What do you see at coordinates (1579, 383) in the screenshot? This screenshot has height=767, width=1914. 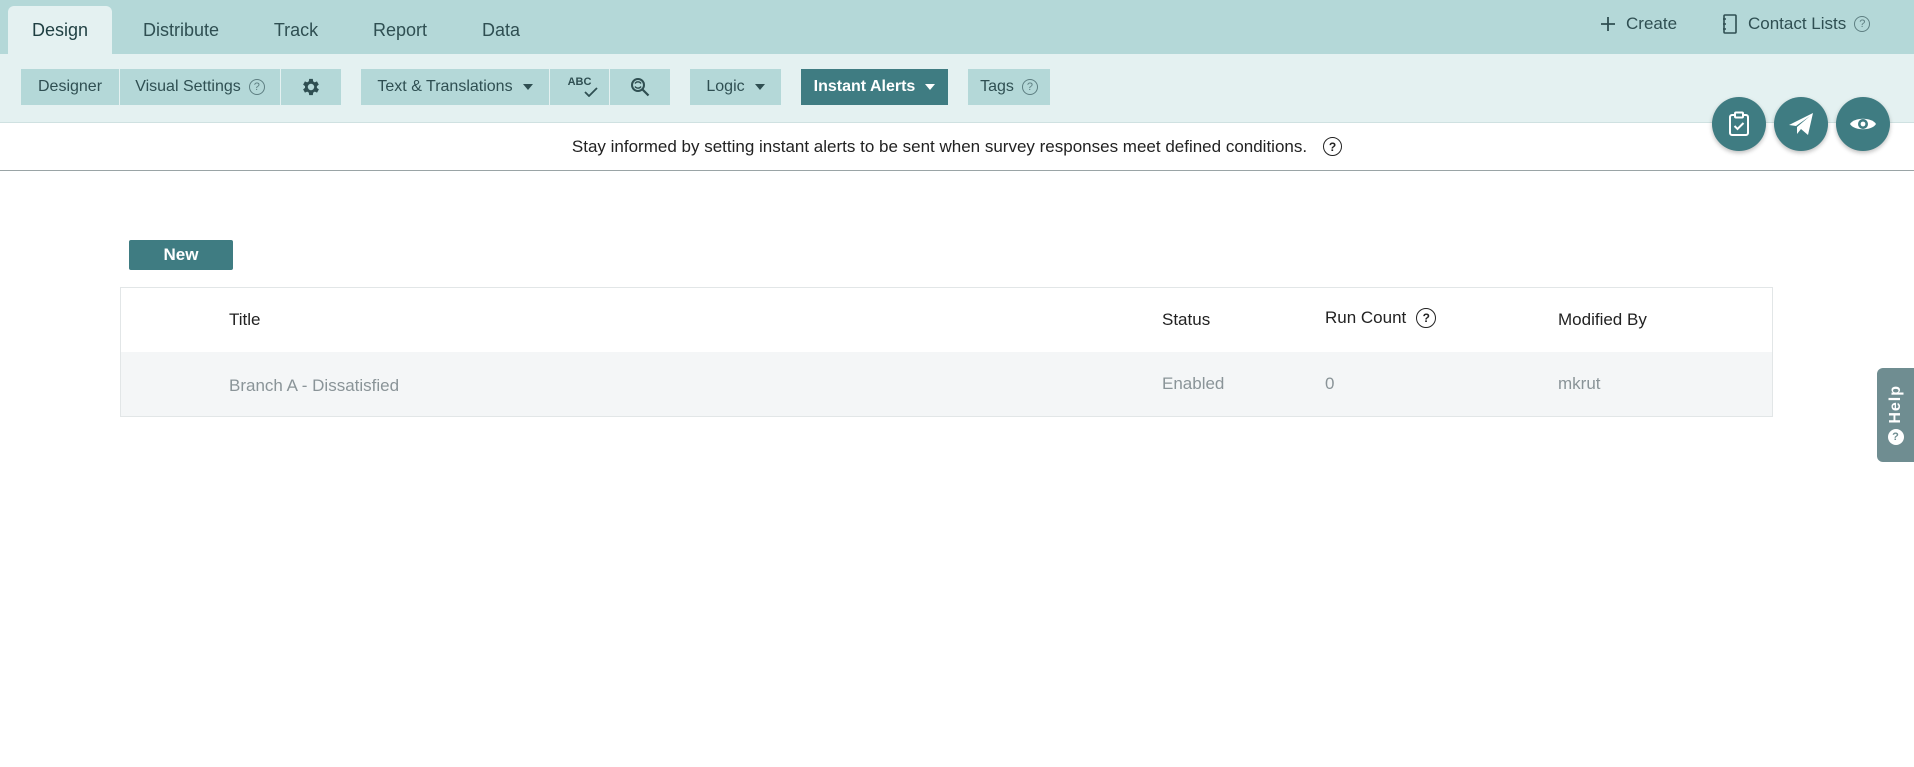 I see `alert-modified-by-cell: mkrut` at bounding box center [1579, 383].